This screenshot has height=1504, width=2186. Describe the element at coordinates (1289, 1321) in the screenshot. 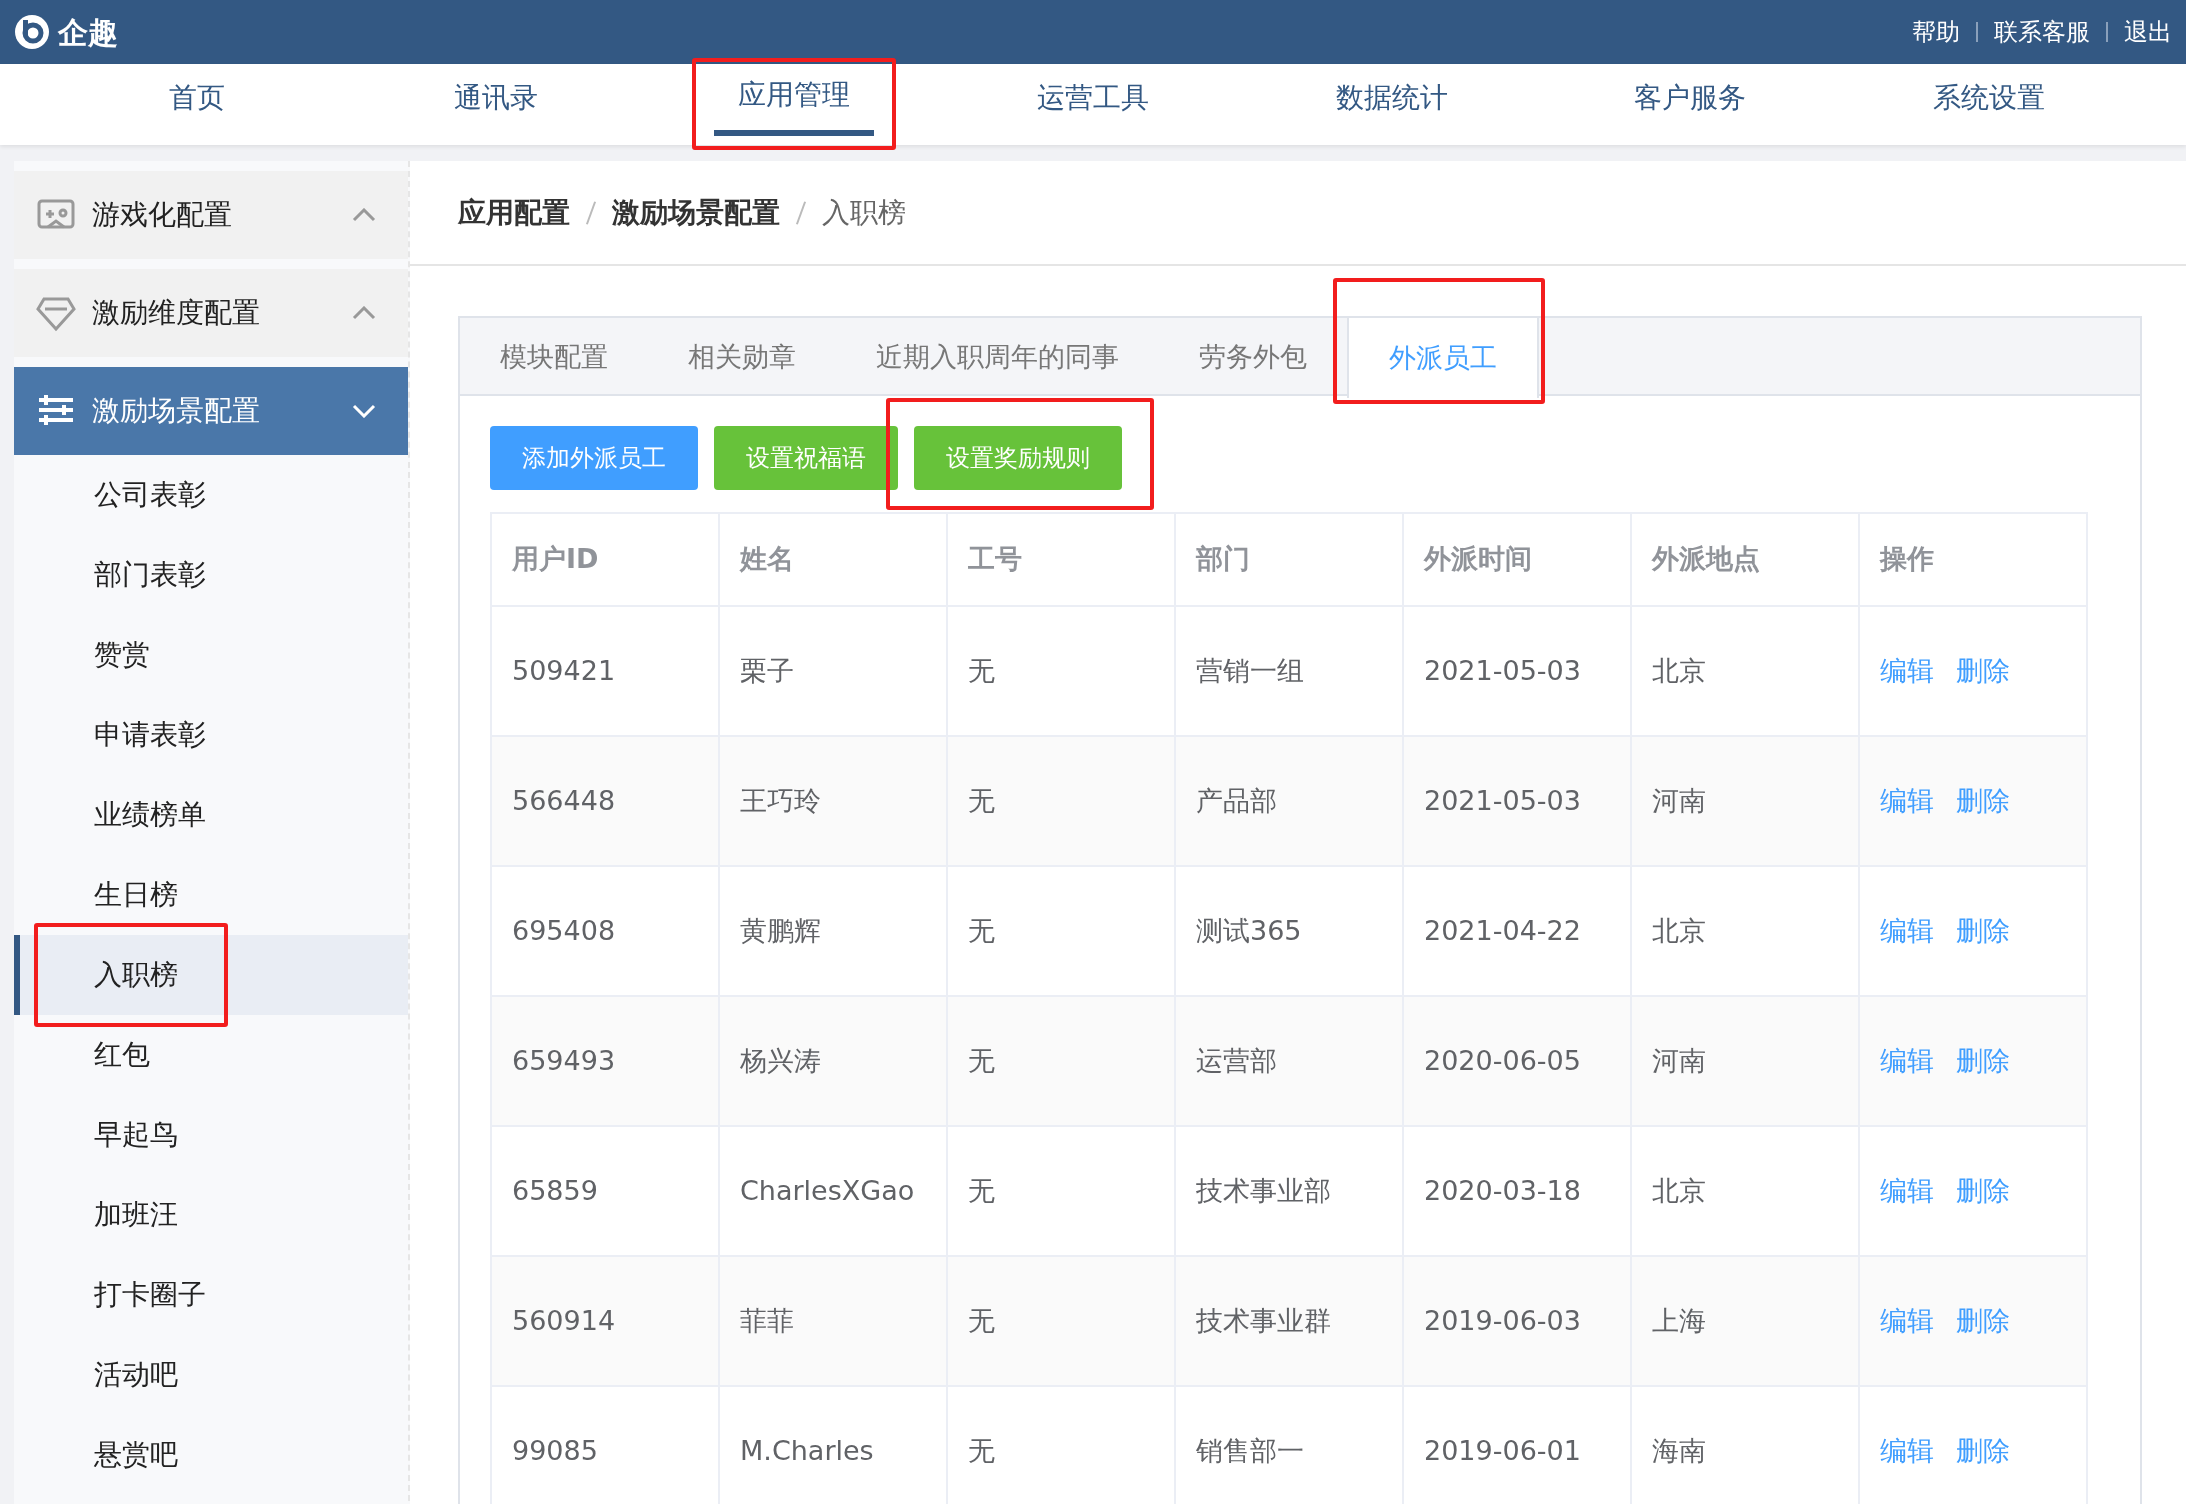

I see `table-cell: 技术事业群` at that location.